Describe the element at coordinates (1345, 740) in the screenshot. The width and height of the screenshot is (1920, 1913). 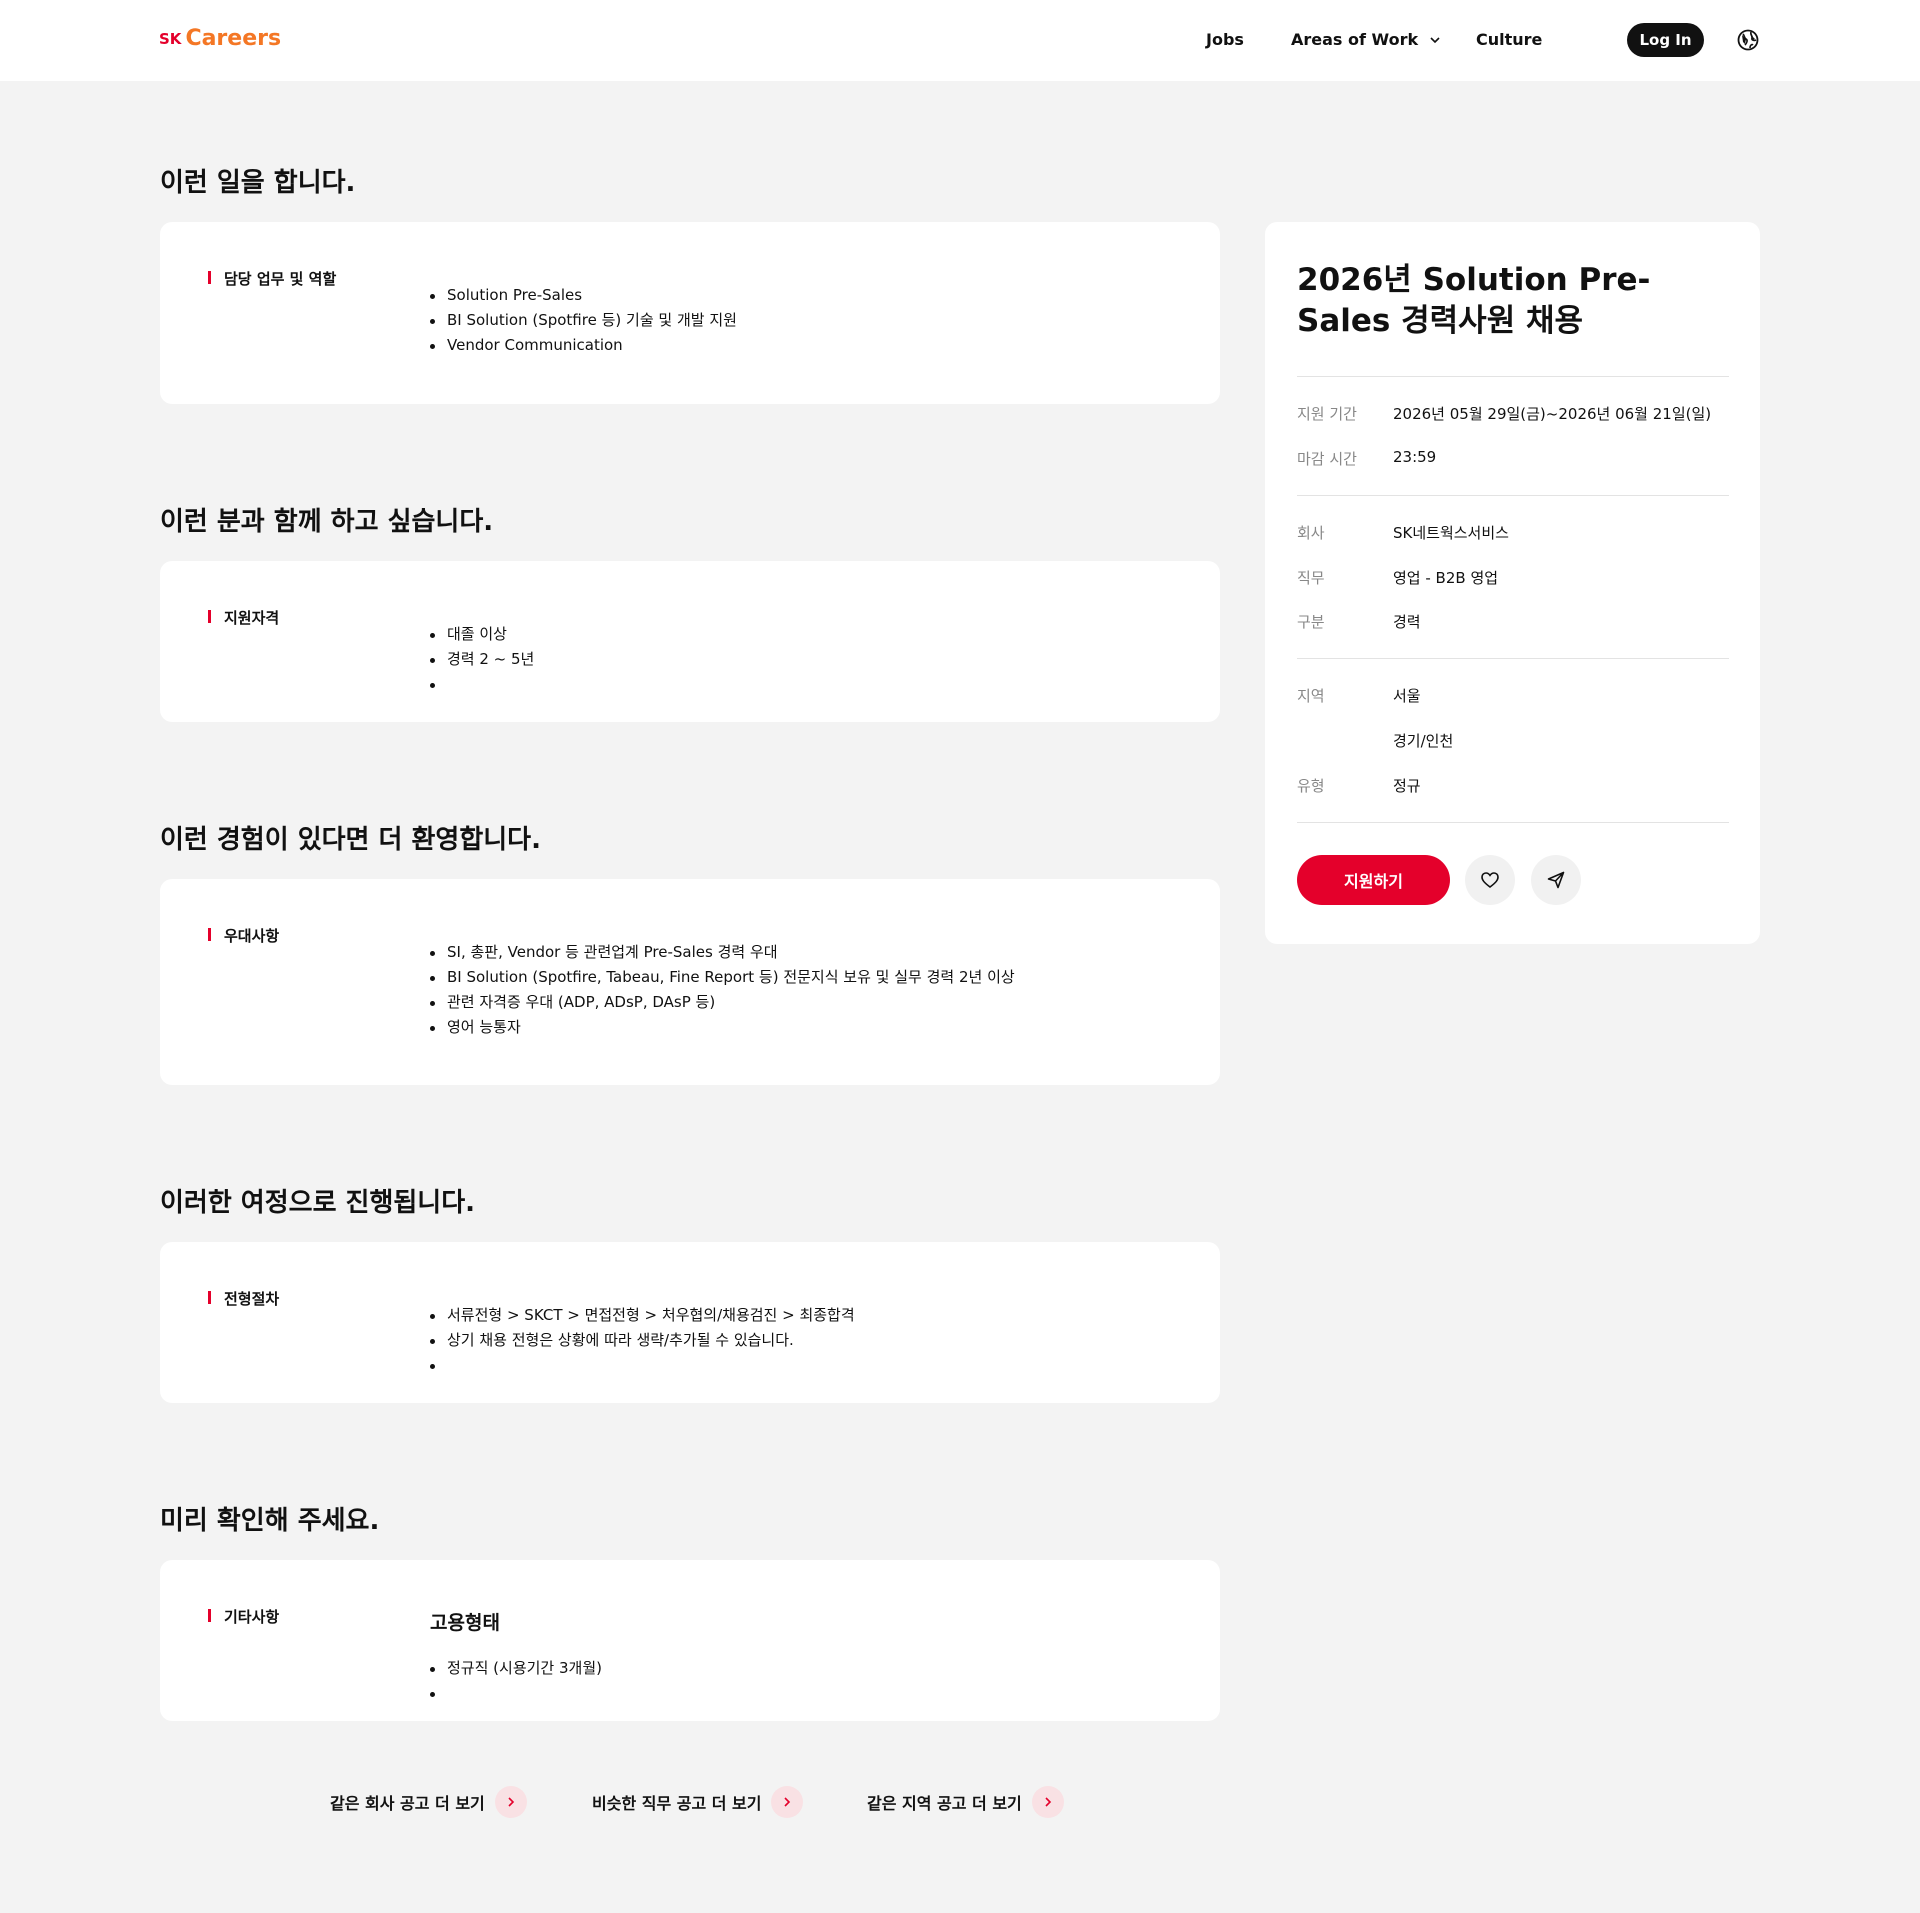
I see `info-key` at that location.